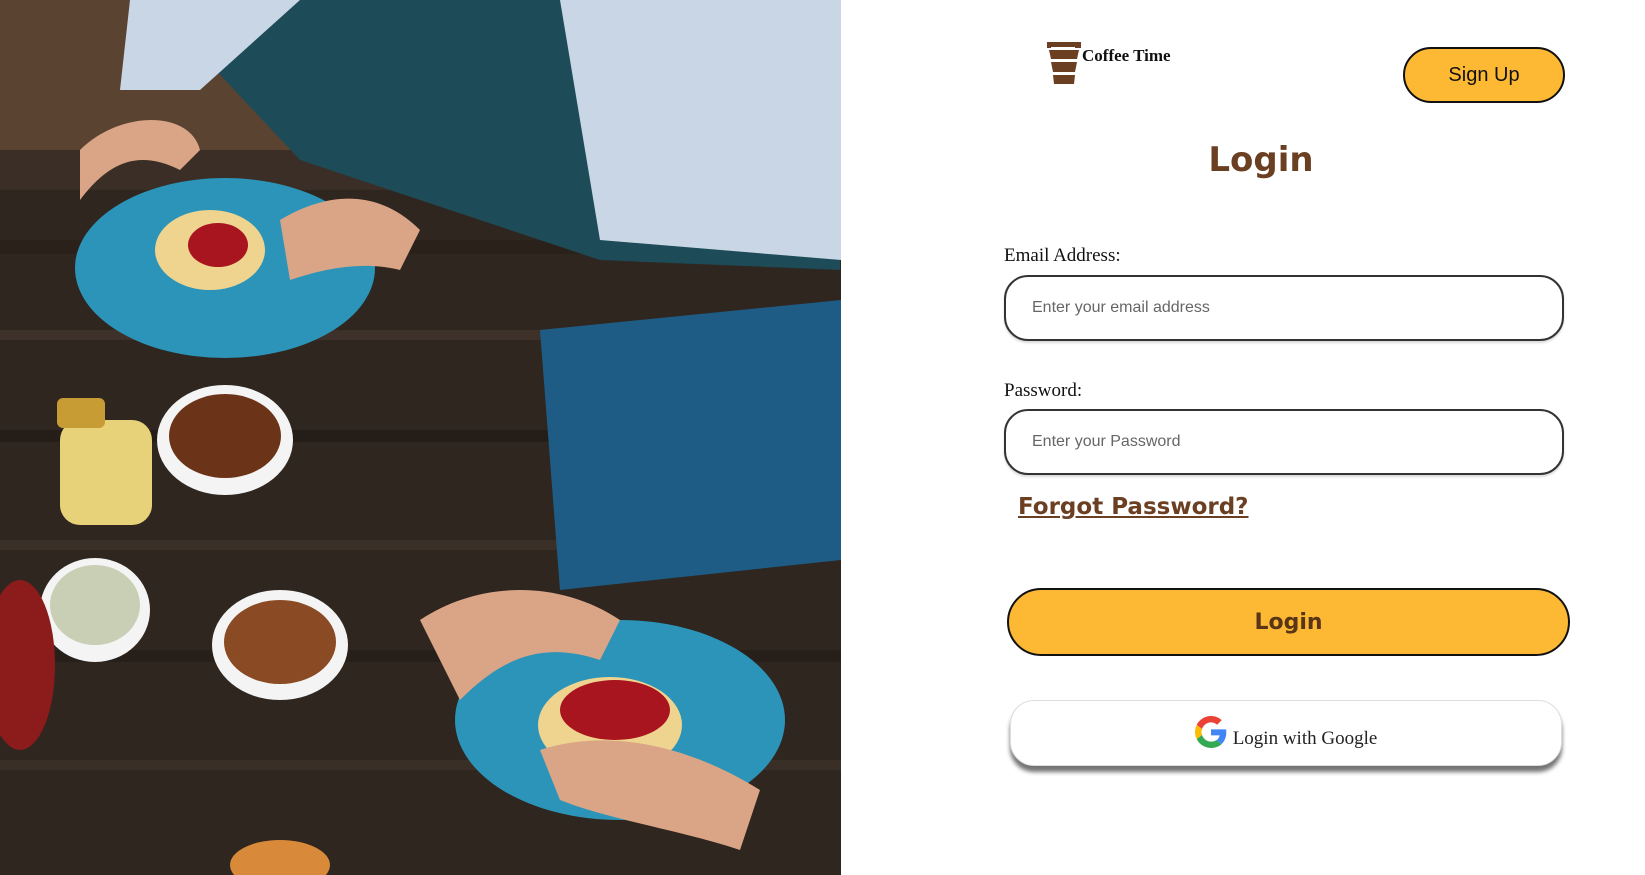 This screenshot has height=875, width=1645. I want to click on brand-name: Coffee Time, so click(1126, 55).